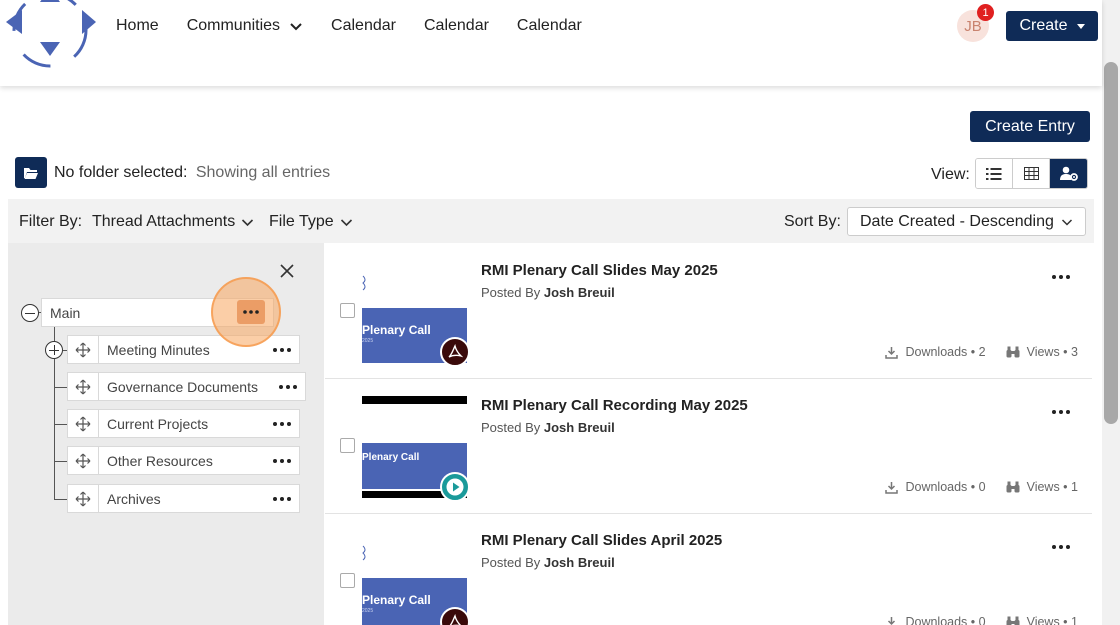  I want to click on slide-title: Plenary Call, so click(396, 330).